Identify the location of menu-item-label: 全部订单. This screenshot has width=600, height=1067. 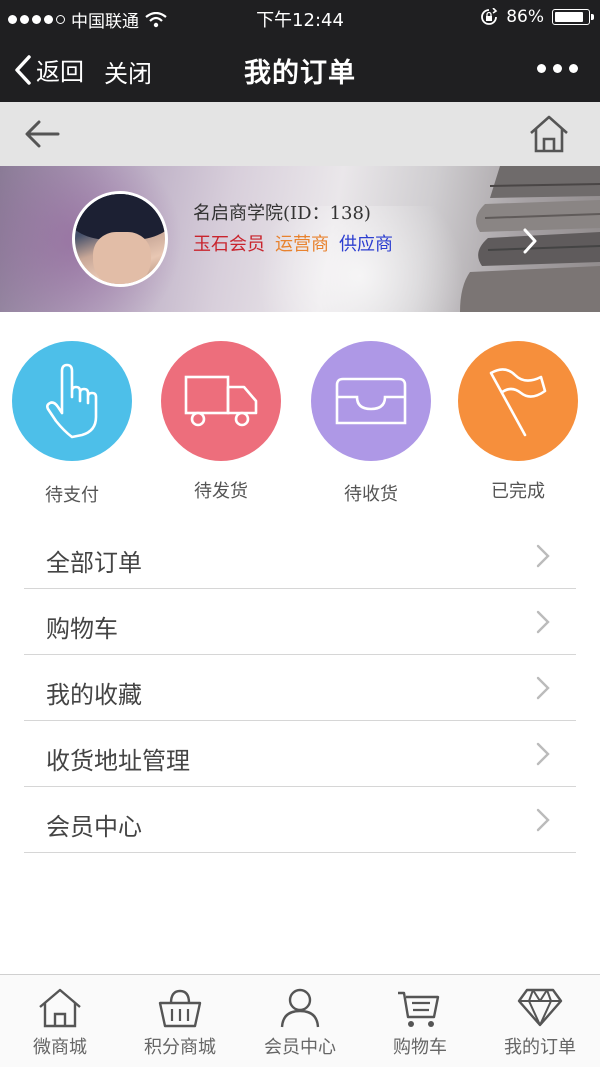
(94, 563).